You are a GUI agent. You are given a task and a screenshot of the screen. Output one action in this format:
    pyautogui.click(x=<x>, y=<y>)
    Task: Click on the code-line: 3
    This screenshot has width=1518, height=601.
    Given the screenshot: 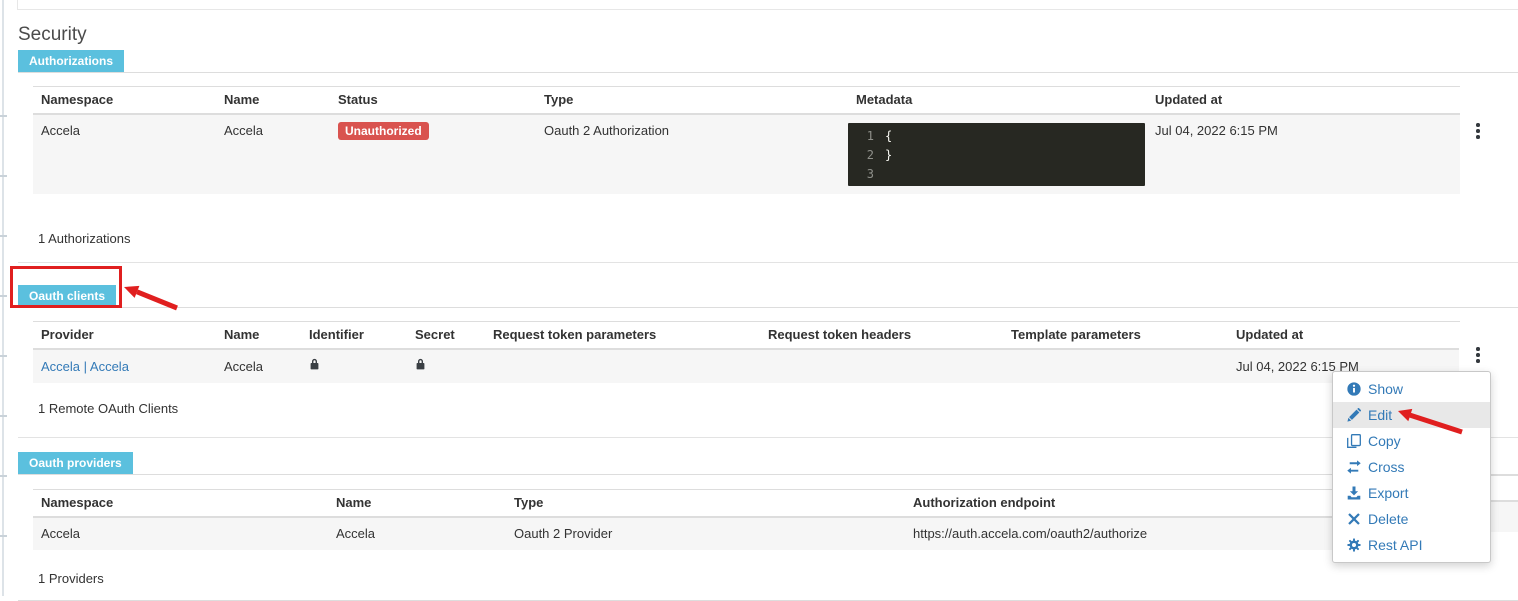 What is the action you would take?
    pyautogui.click(x=996, y=174)
    